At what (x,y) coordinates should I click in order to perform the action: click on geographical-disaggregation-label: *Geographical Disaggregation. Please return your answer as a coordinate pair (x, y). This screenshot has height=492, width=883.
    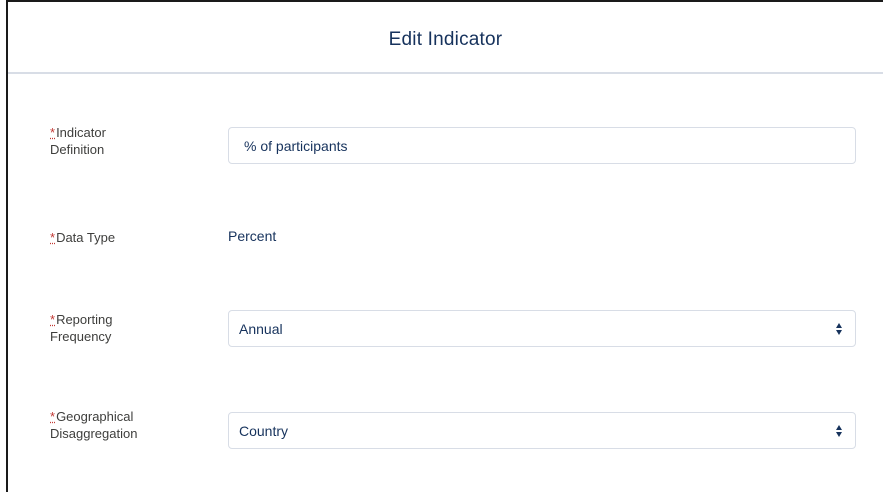
    Looking at the image, I should click on (94, 425).